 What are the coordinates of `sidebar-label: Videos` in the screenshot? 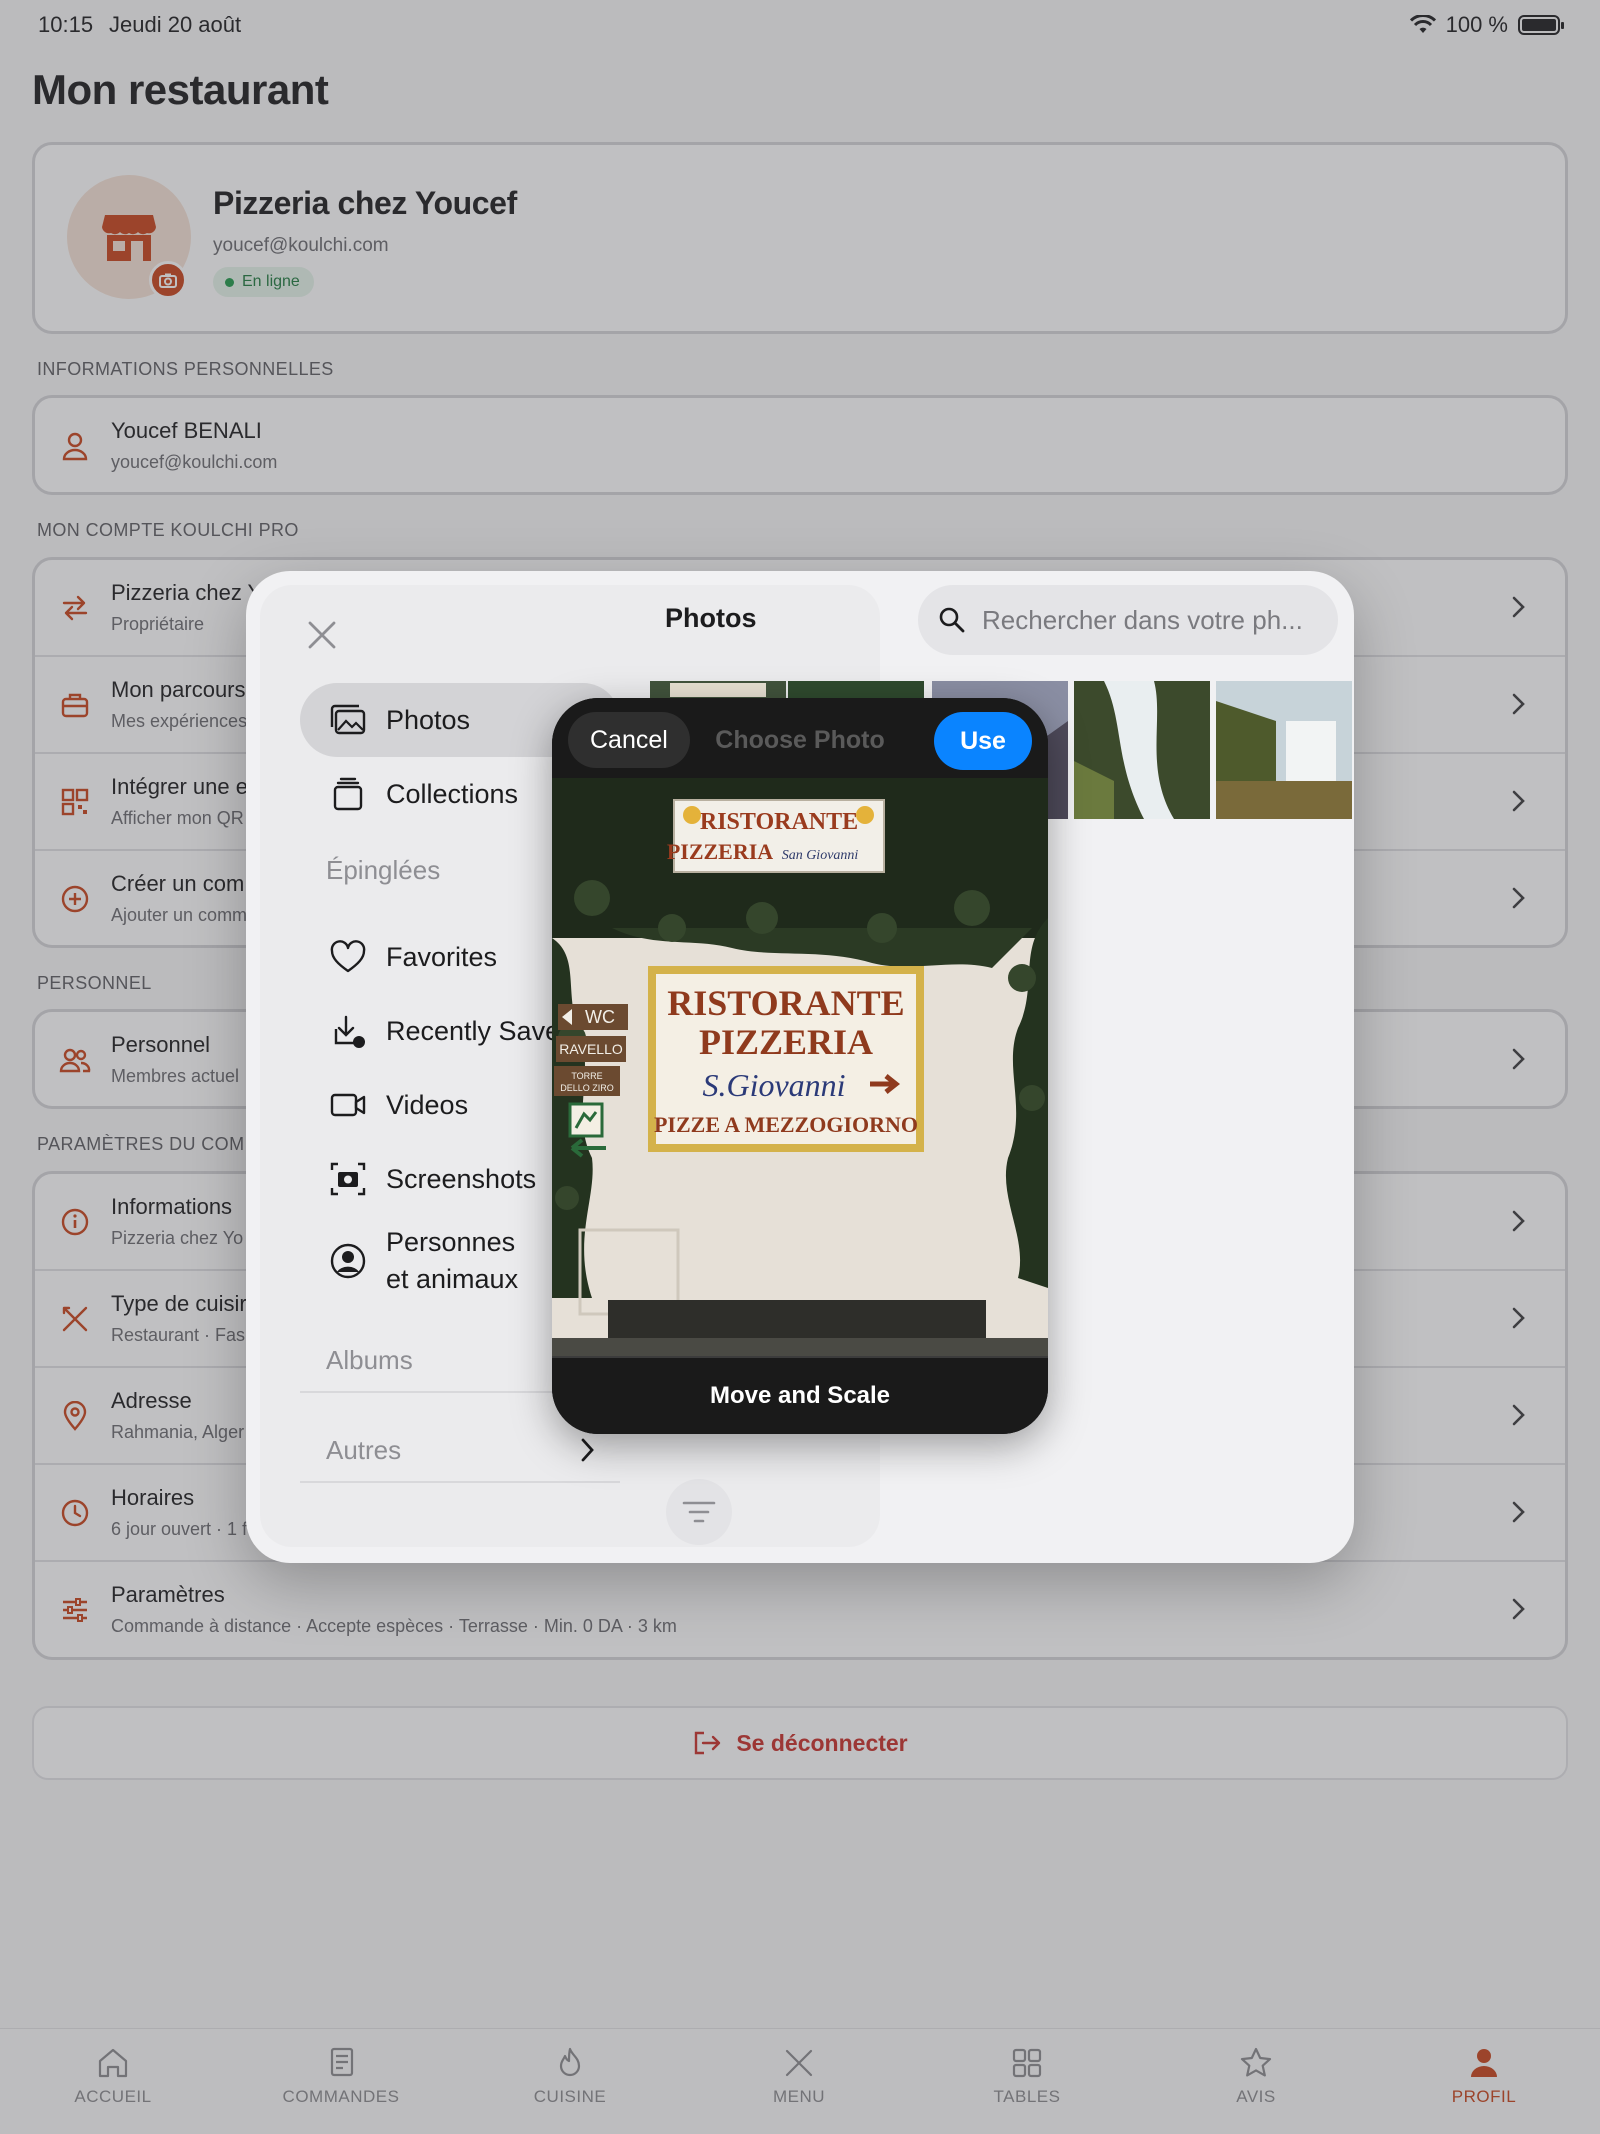 It's located at (427, 1104).